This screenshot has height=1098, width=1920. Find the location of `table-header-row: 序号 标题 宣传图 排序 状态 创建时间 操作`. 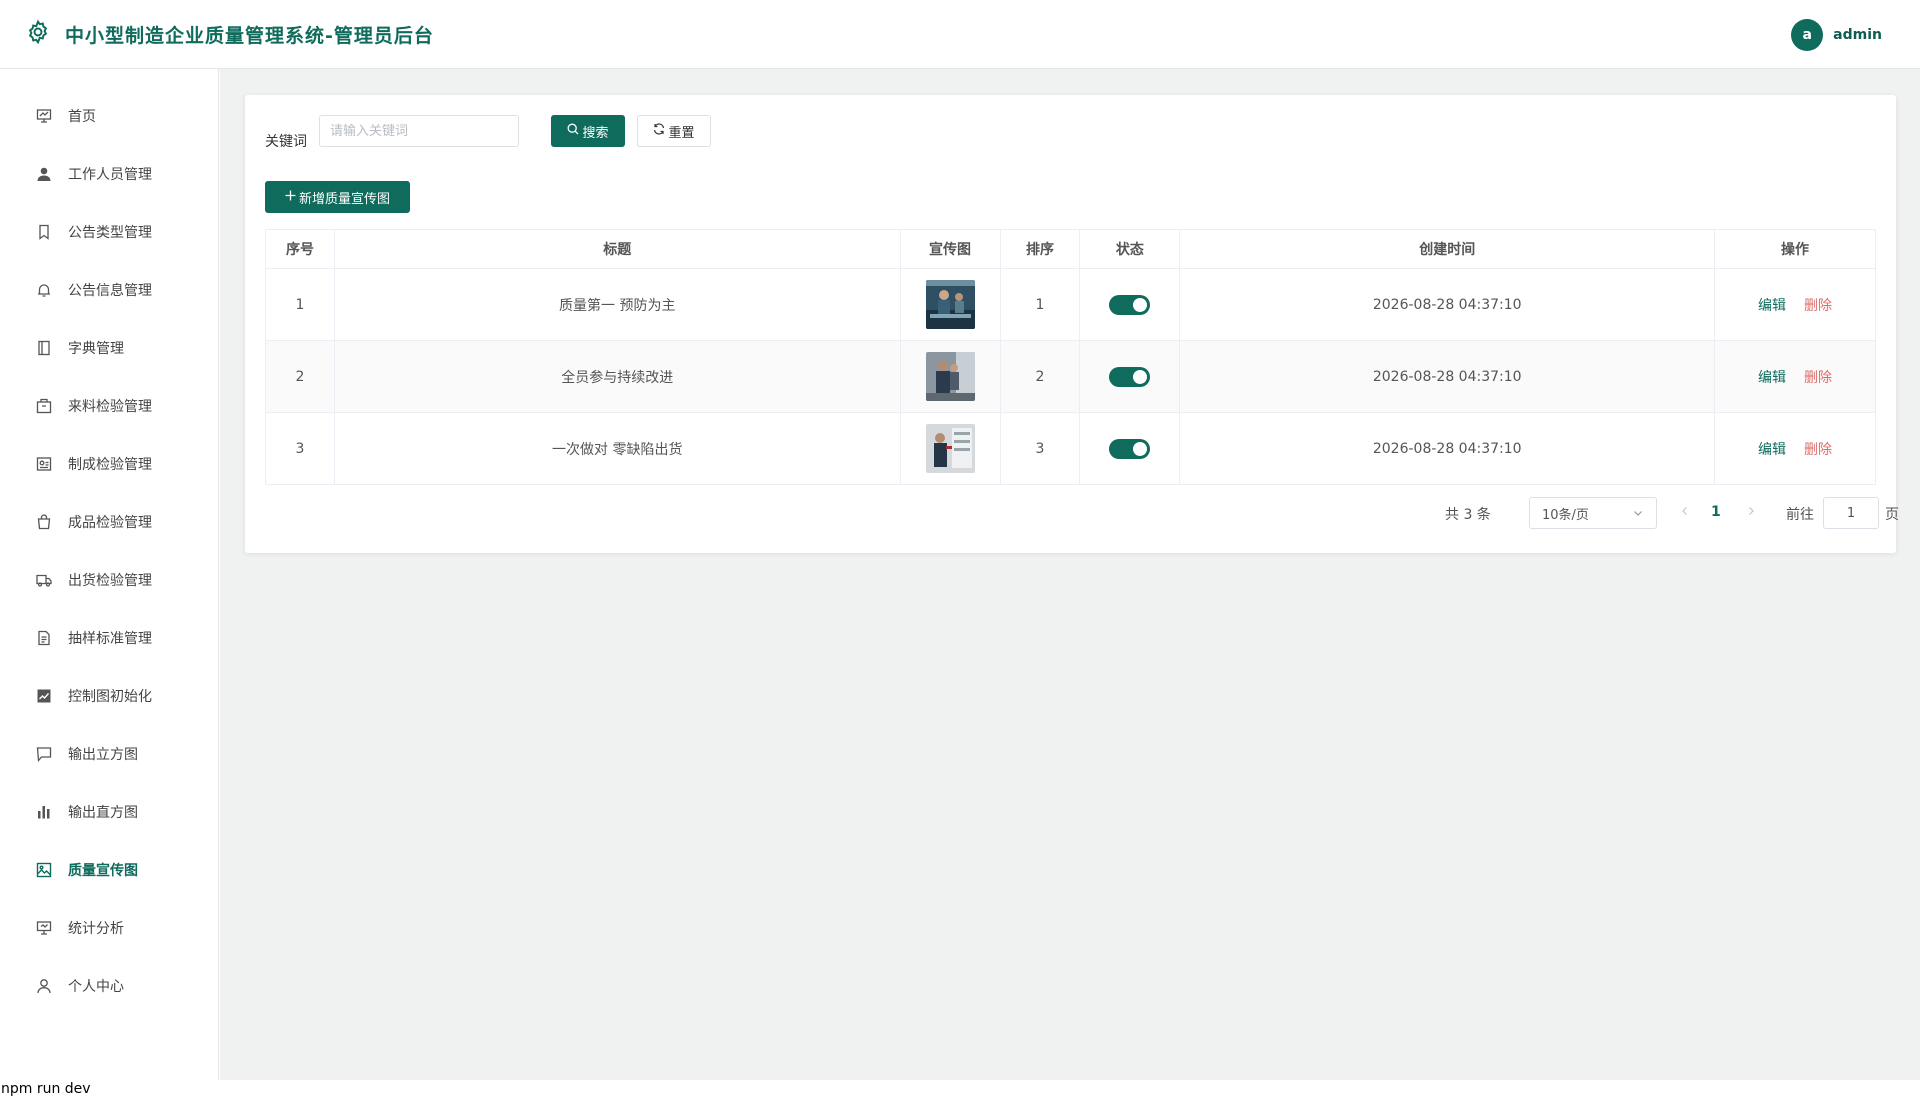

table-header-row: 序号 标题 宣传图 排序 状态 创建时间 操作 is located at coordinates (1070, 249).